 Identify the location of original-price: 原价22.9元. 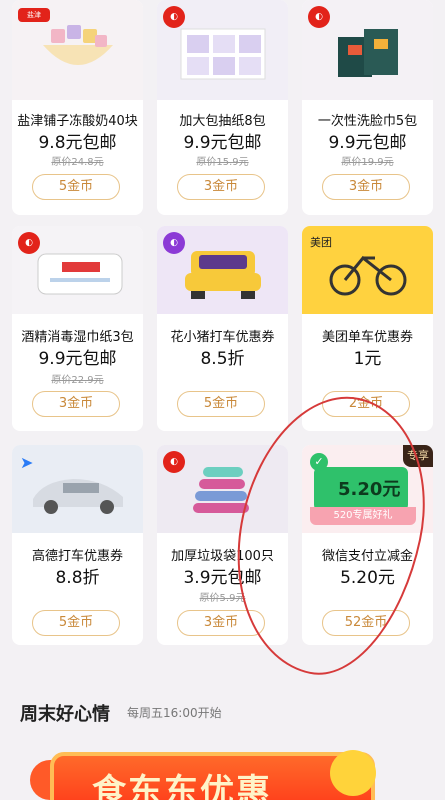
(77, 380).